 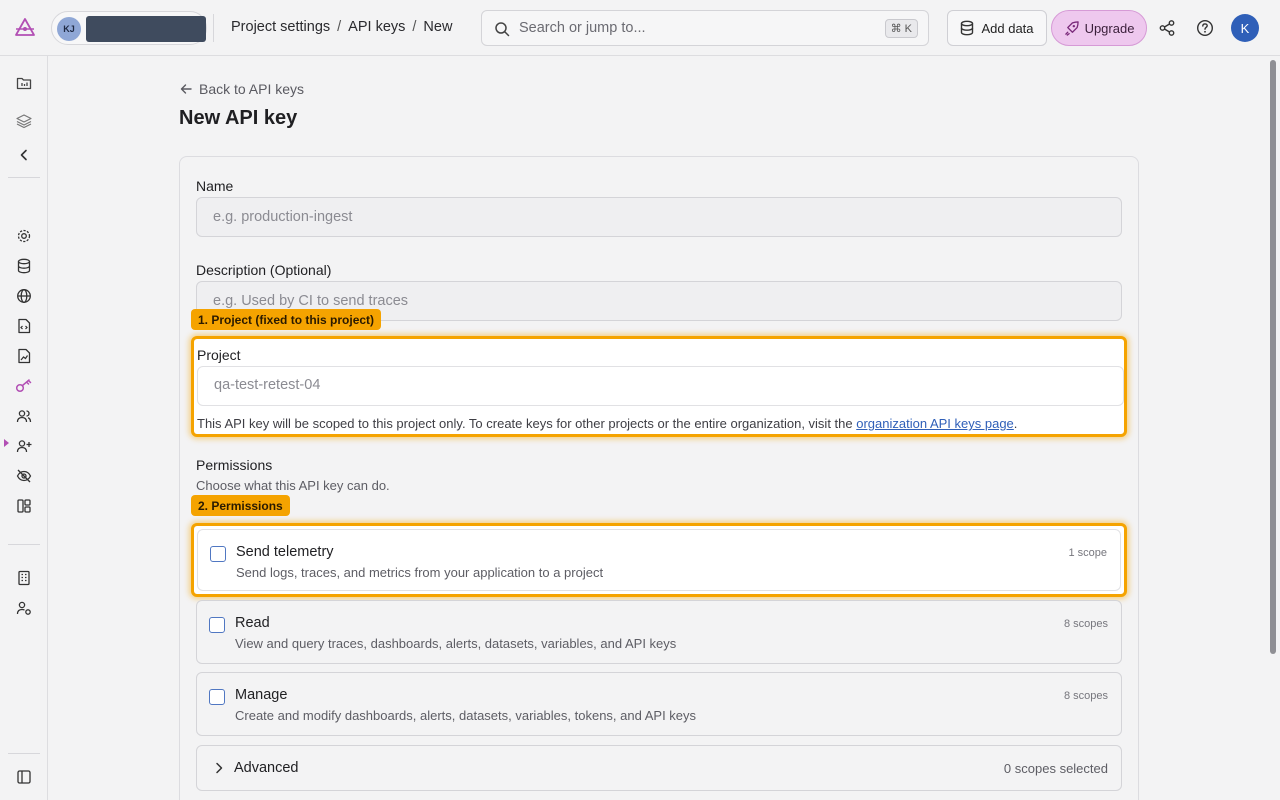 I want to click on advanced-scope-count: 0 scopes selected, so click(x=1055, y=768).